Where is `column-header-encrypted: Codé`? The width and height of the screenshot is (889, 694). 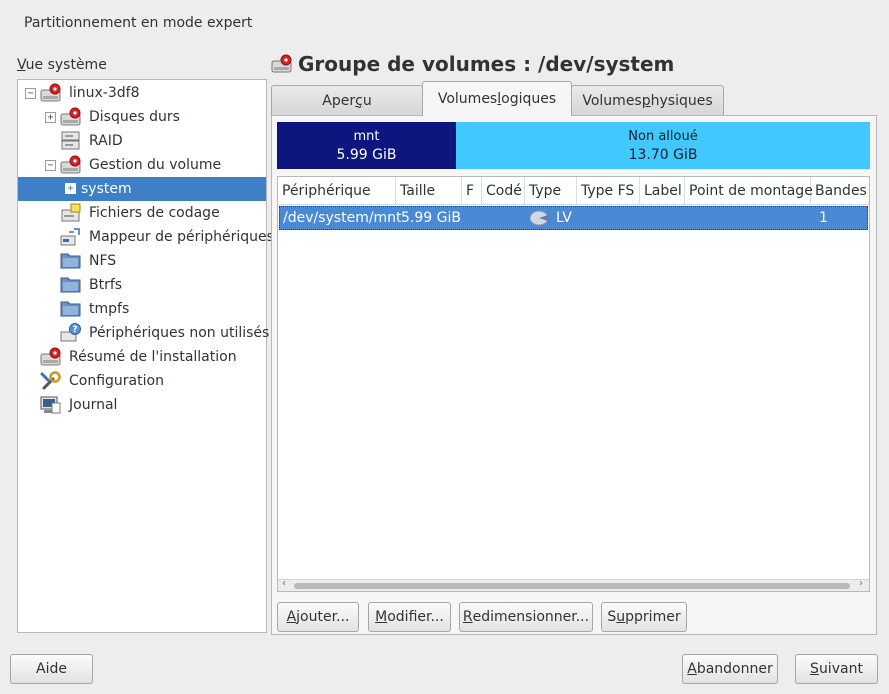 column-header-encrypted: Codé is located at coordinates (503, 191).